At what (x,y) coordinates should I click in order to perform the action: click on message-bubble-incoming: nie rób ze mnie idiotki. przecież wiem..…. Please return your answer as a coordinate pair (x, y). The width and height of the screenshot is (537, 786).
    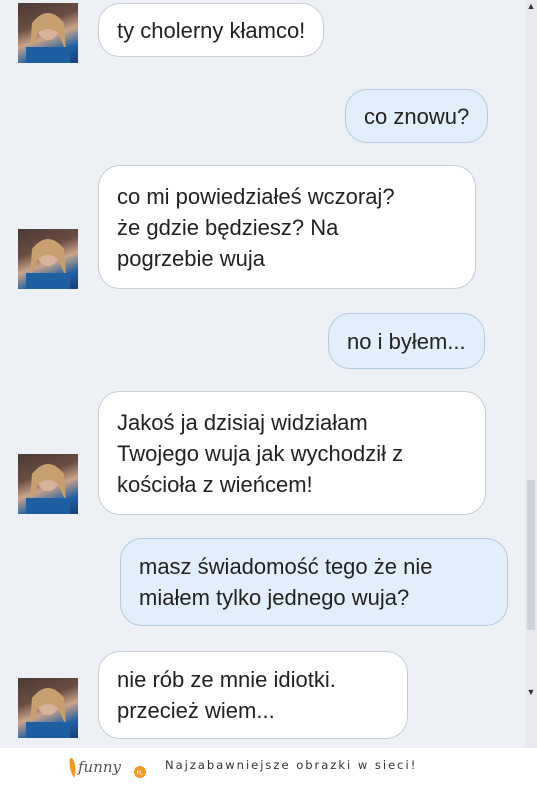
    Looking at the image, I should click on (253, 695).